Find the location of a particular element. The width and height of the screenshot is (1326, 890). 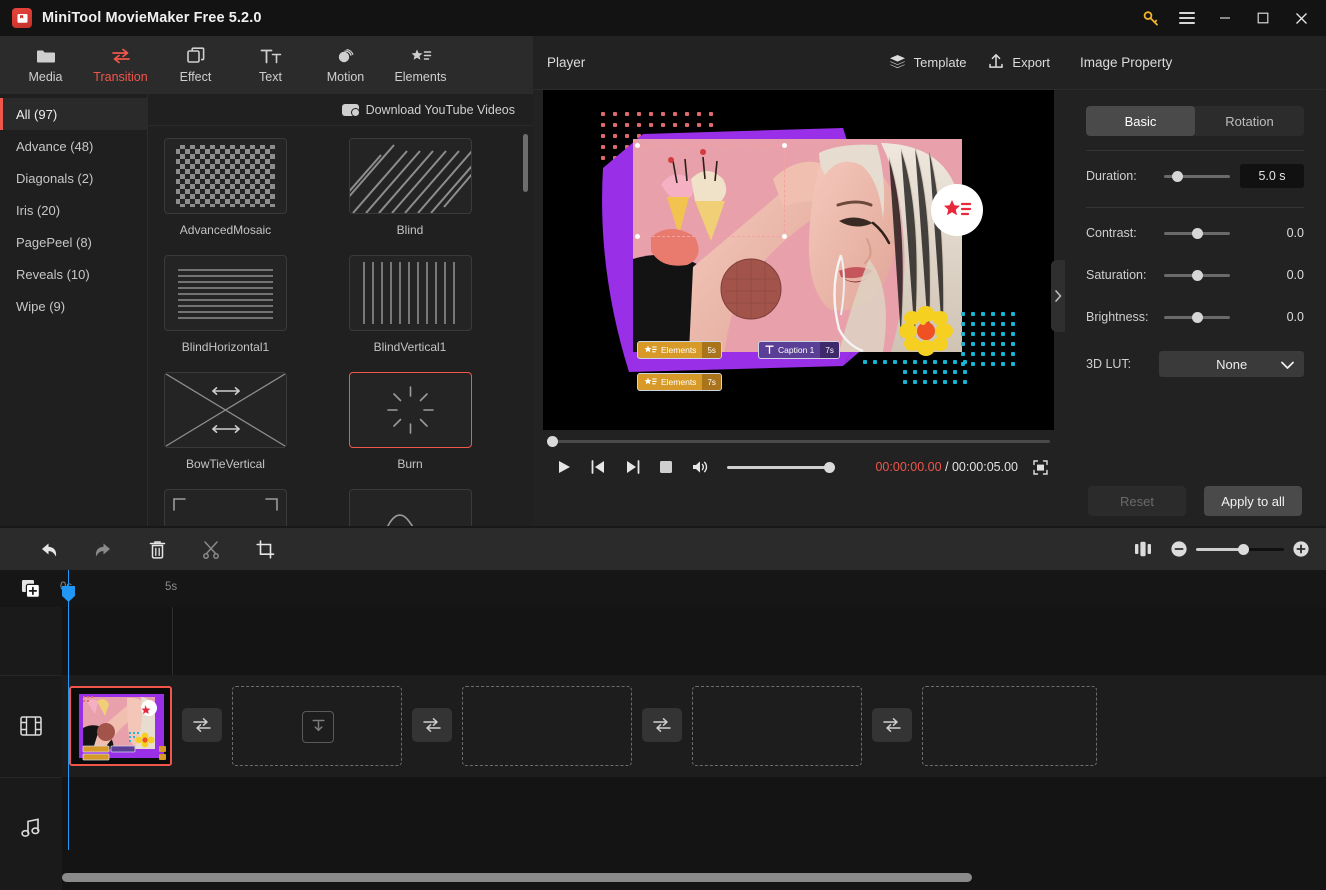

transition-tile-blind: Blind is located at coordinates (410, 196).